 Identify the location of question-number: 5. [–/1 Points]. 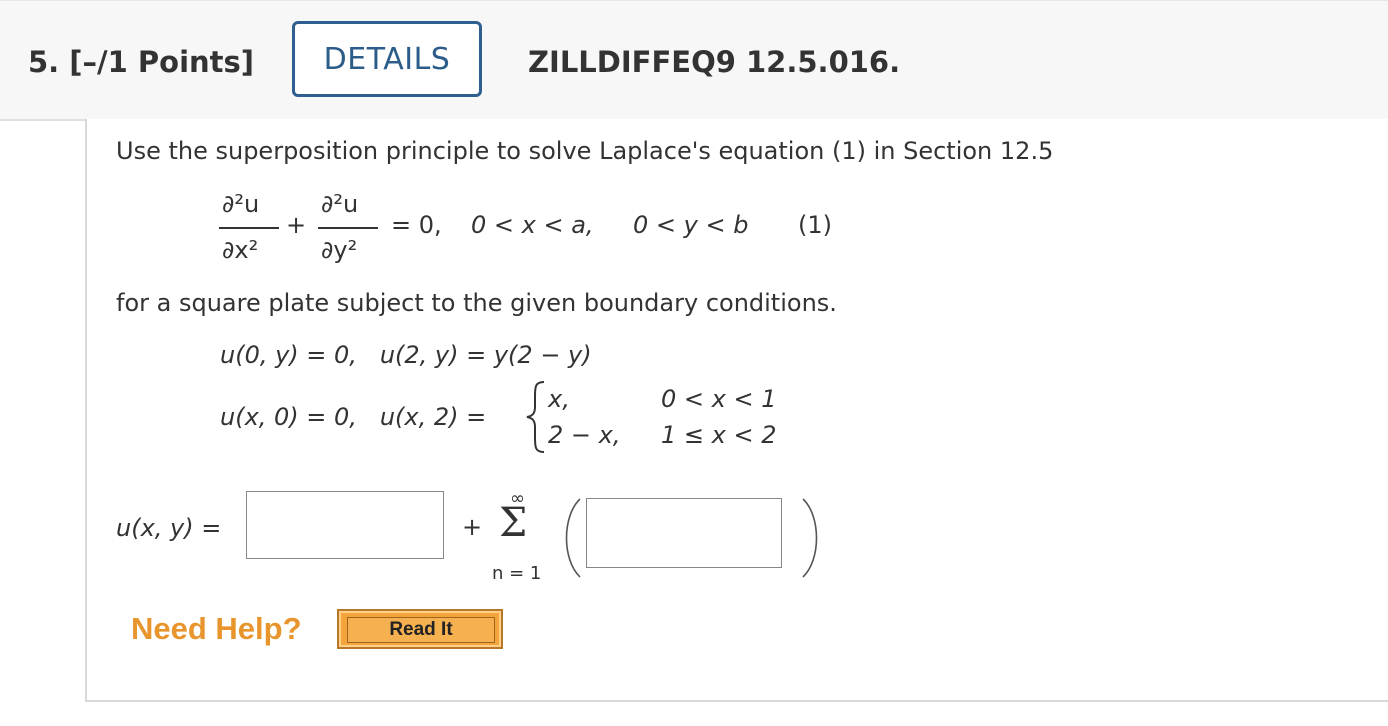
(141, 62).